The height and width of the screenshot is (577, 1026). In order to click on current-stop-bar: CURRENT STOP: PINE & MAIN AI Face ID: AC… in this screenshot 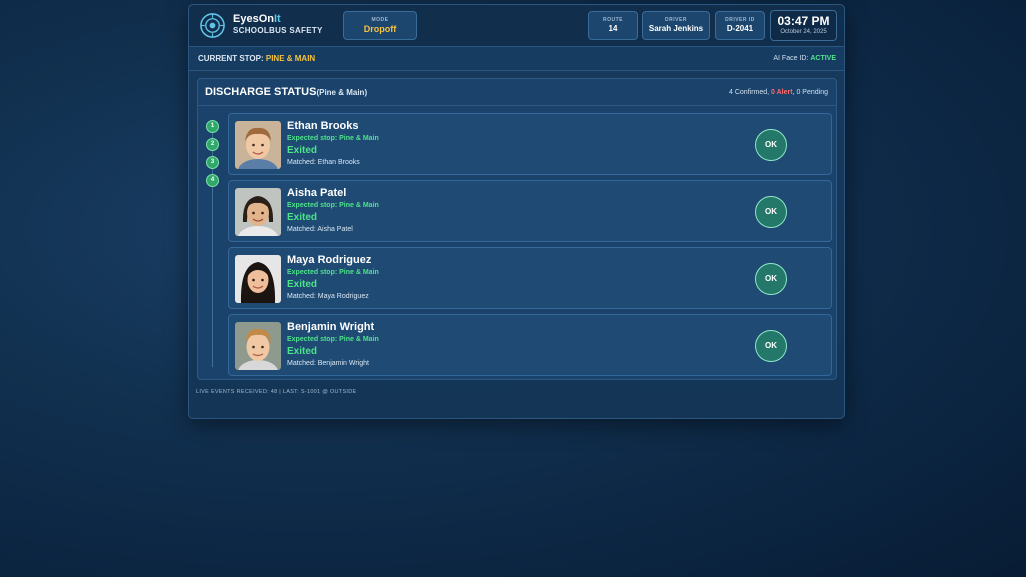, I will do `click(516, 59)`.